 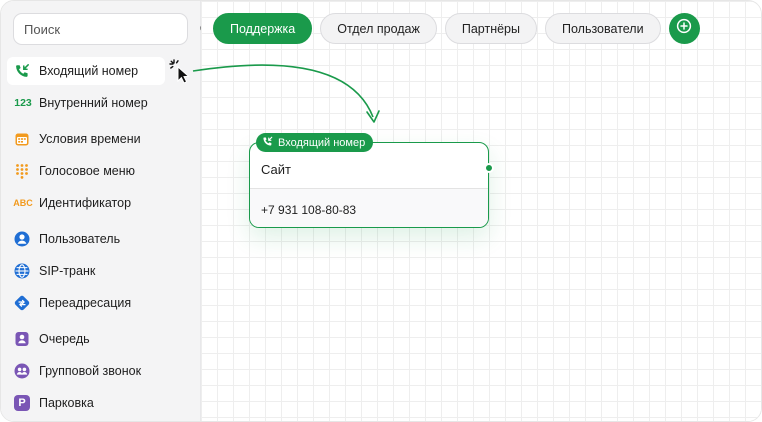 I want to click on tab-partners: Партнёры, so click(x=490, y=28).